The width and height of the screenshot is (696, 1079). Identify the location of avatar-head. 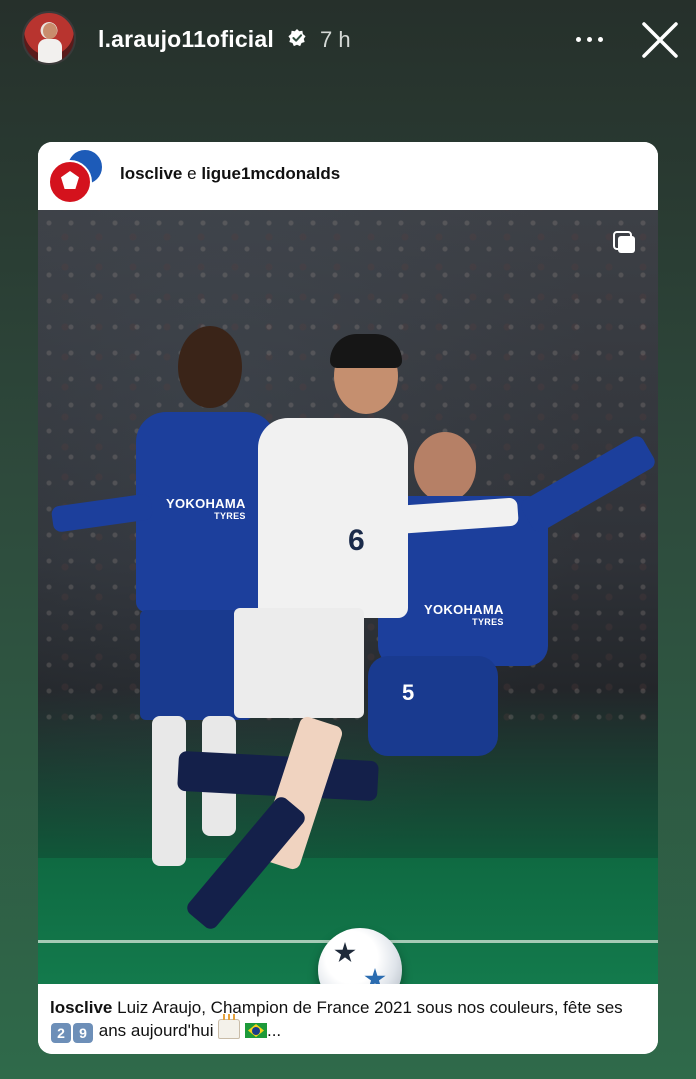
(50, 31).